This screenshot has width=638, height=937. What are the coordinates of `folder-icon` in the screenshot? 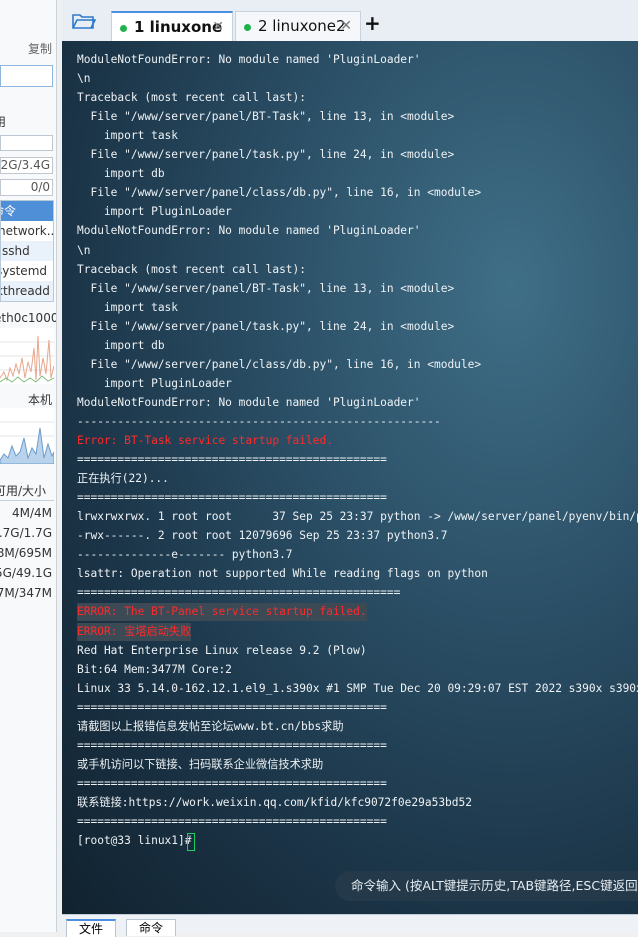 It's located at (84, 21).